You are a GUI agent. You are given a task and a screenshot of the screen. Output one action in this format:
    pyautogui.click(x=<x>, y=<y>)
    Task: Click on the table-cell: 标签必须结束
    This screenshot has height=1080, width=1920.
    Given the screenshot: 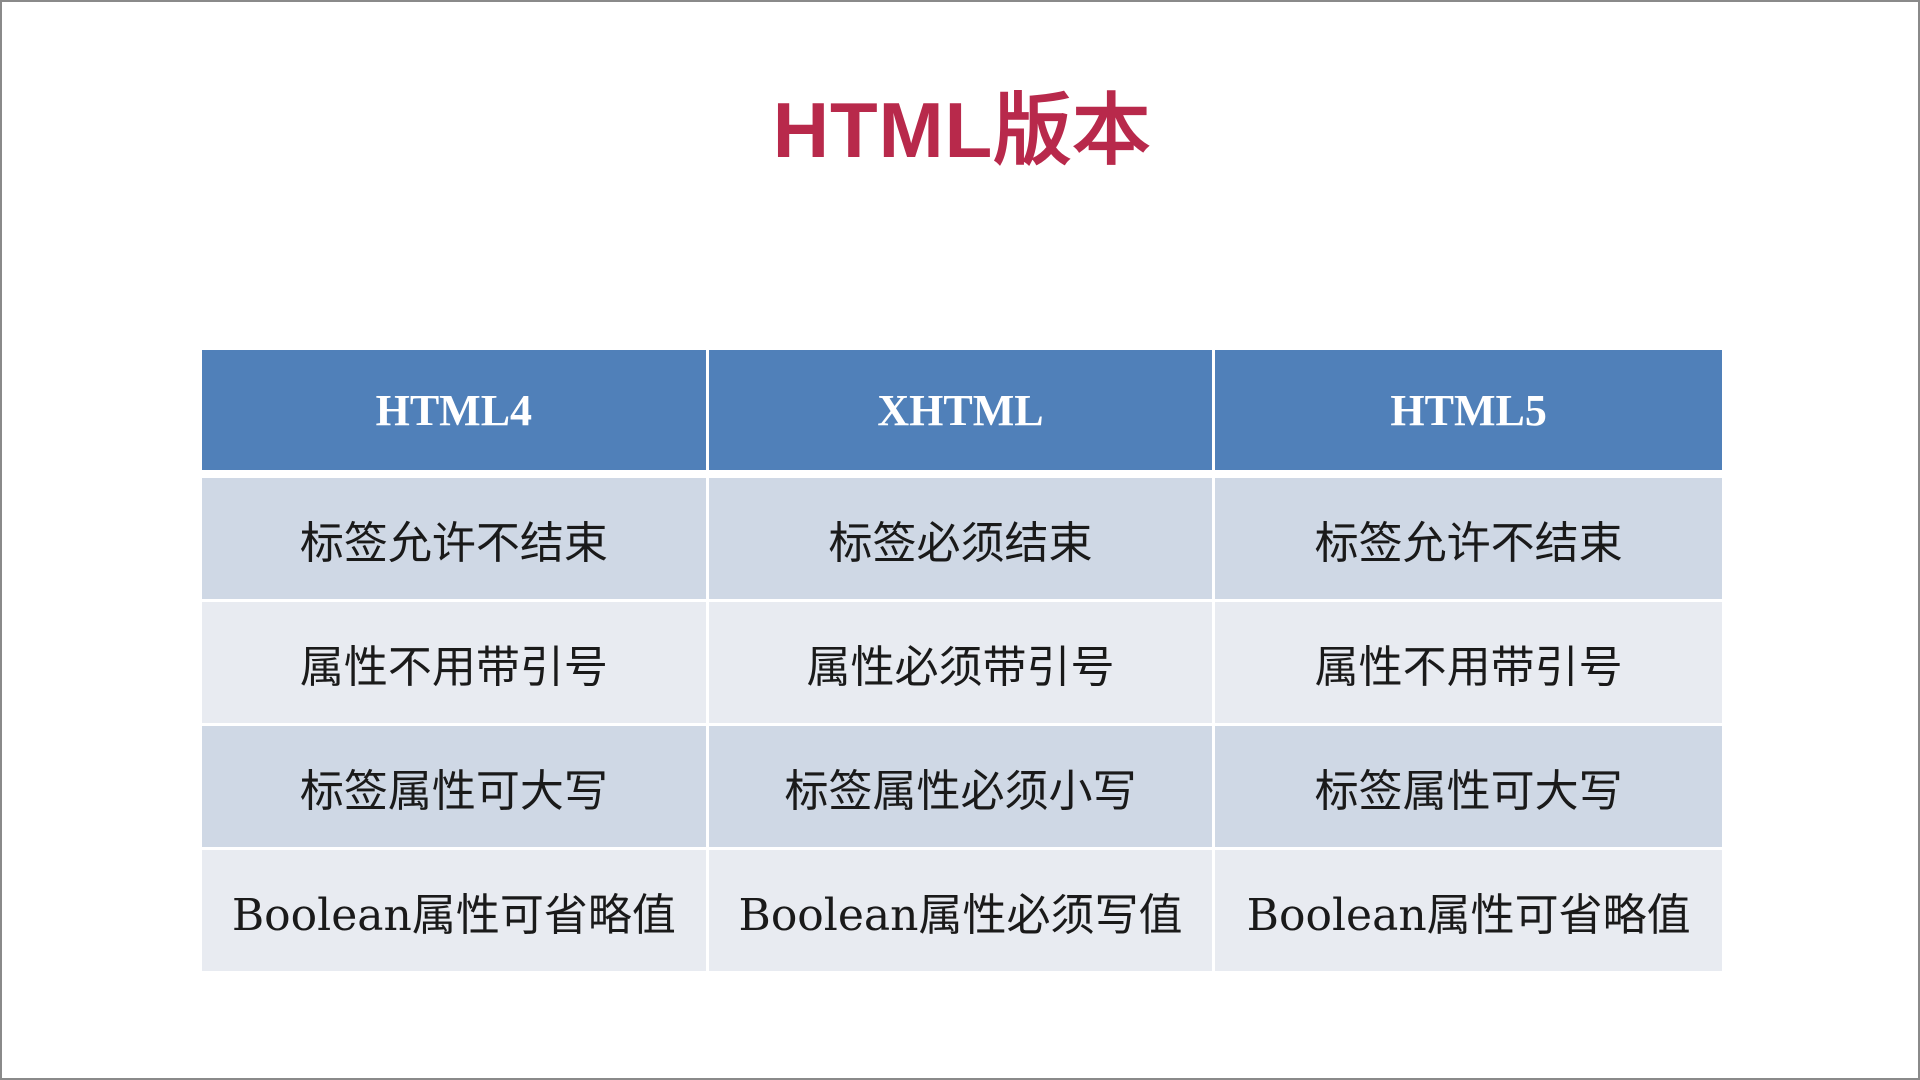 What is the action you would take?
    pyautogui.click(x=962, y=540)
    